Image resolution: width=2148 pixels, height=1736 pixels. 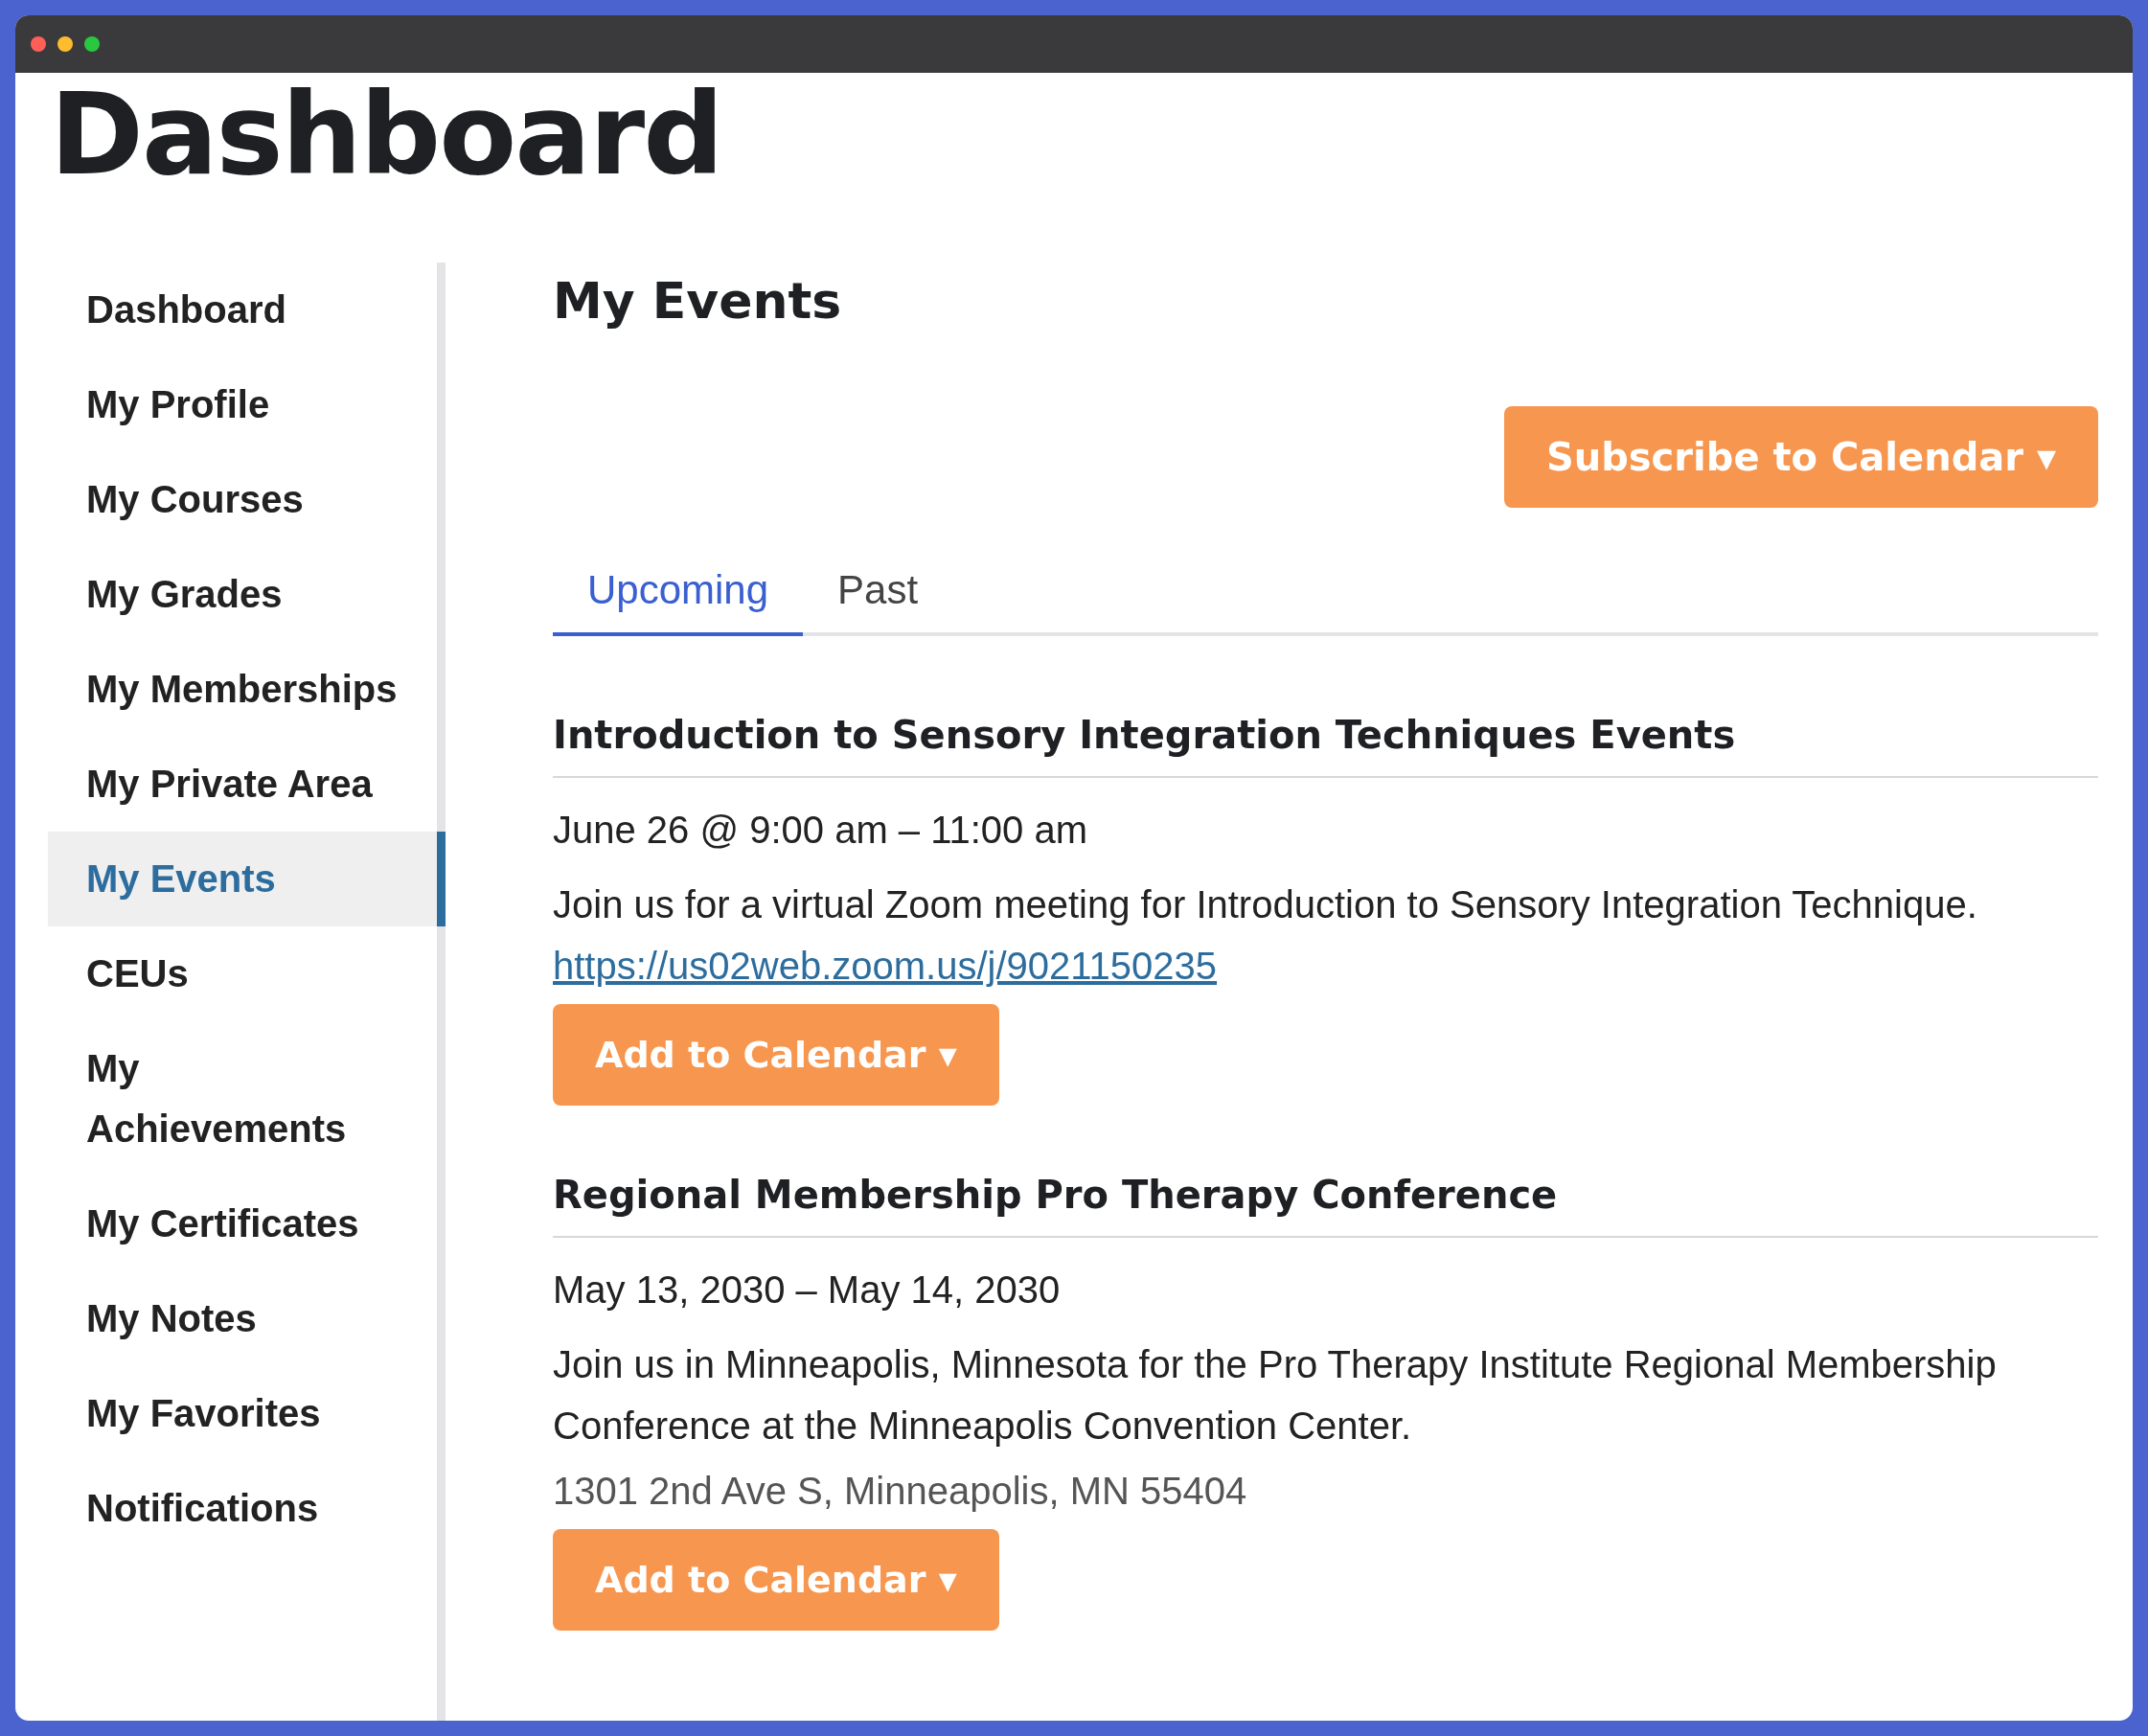 I want to click on sidebar-item: My Events, so click(x=247, y=879).